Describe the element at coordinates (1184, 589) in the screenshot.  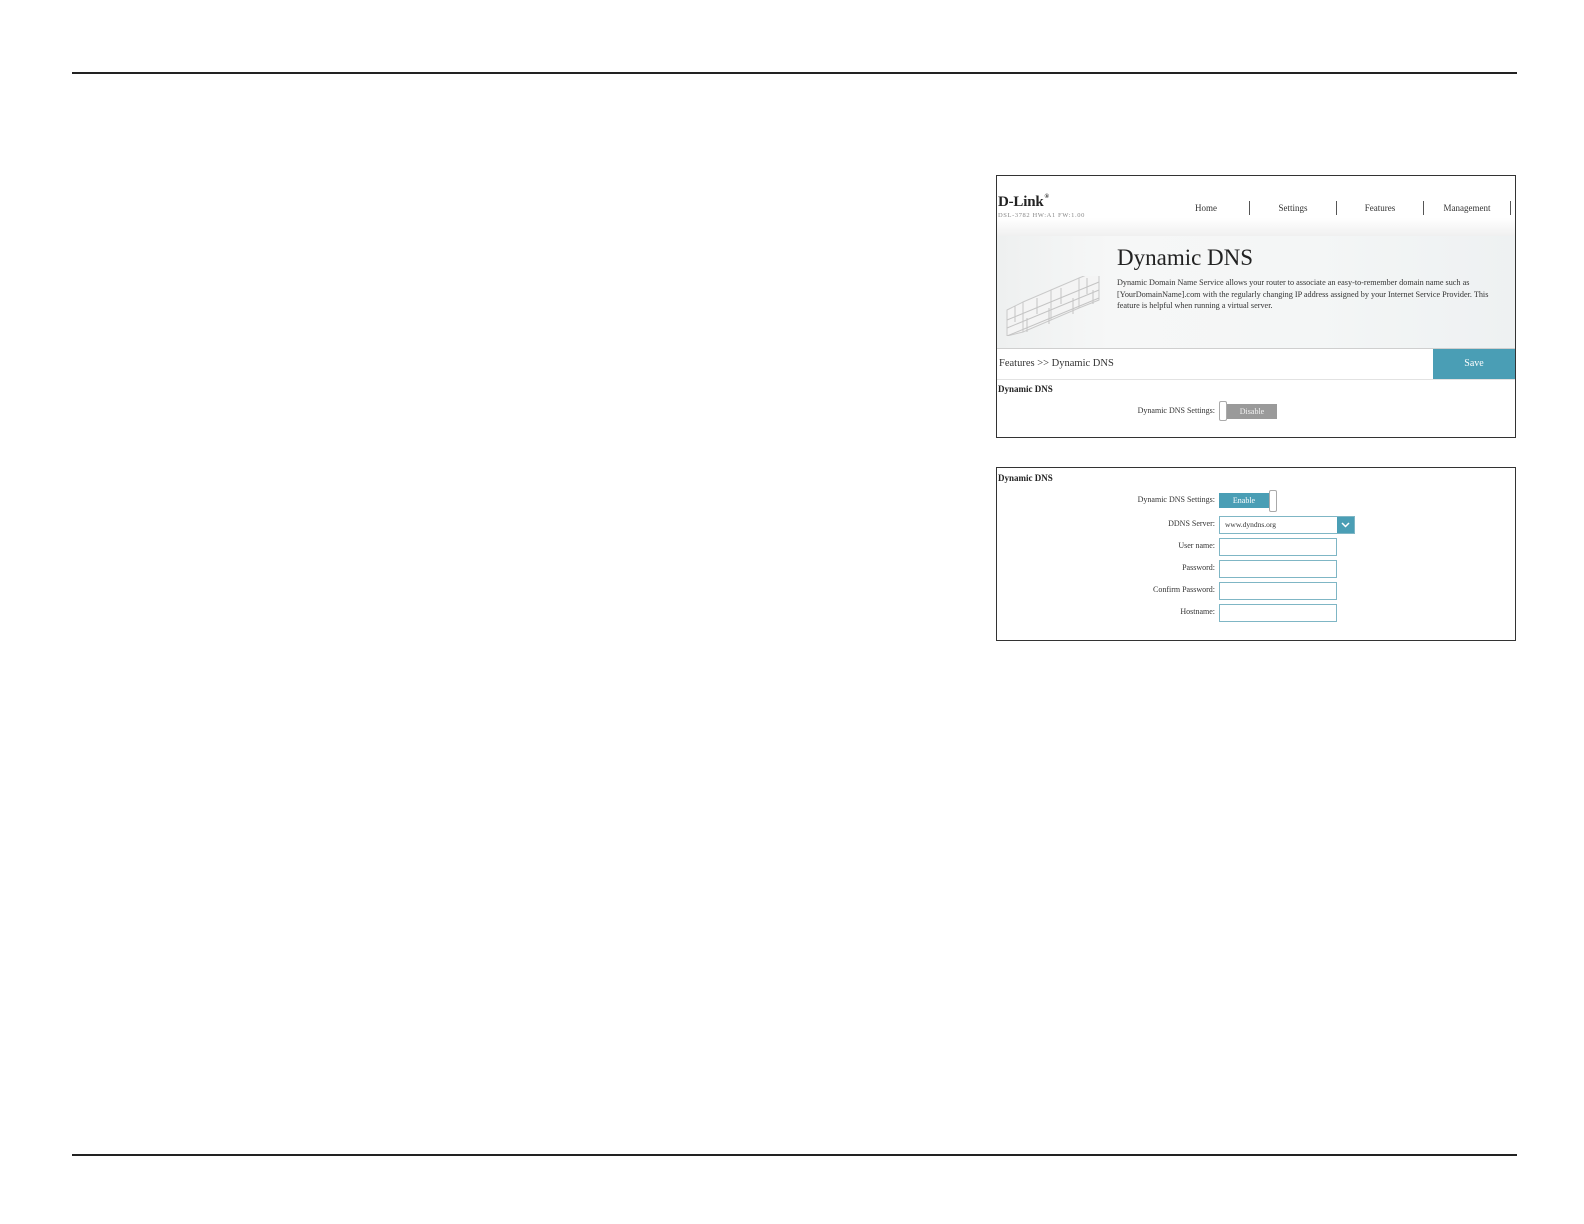
I see `confirm-password-label: Confirm Password:` at that location.